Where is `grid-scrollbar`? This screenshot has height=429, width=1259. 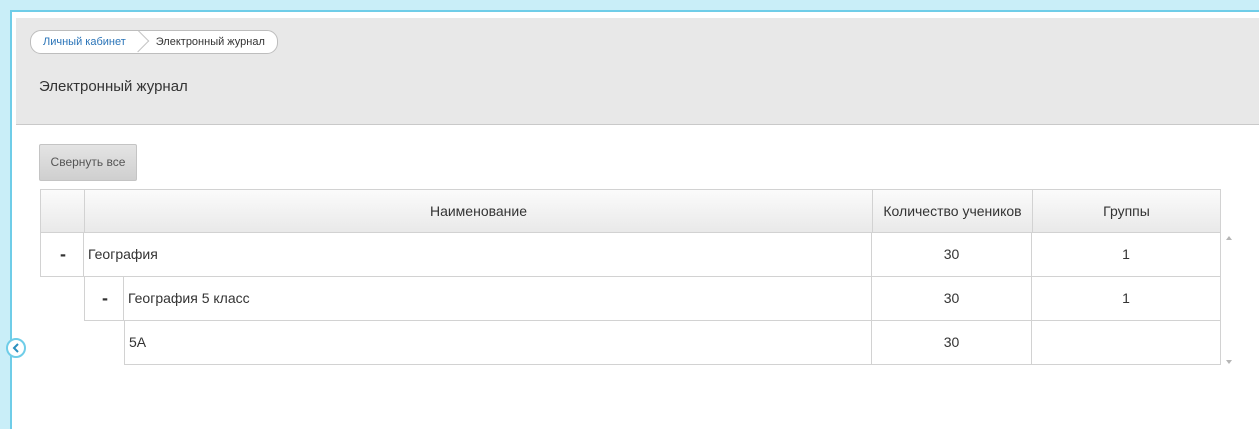
grid-scrollbar is located at coordinates (1229, 300).